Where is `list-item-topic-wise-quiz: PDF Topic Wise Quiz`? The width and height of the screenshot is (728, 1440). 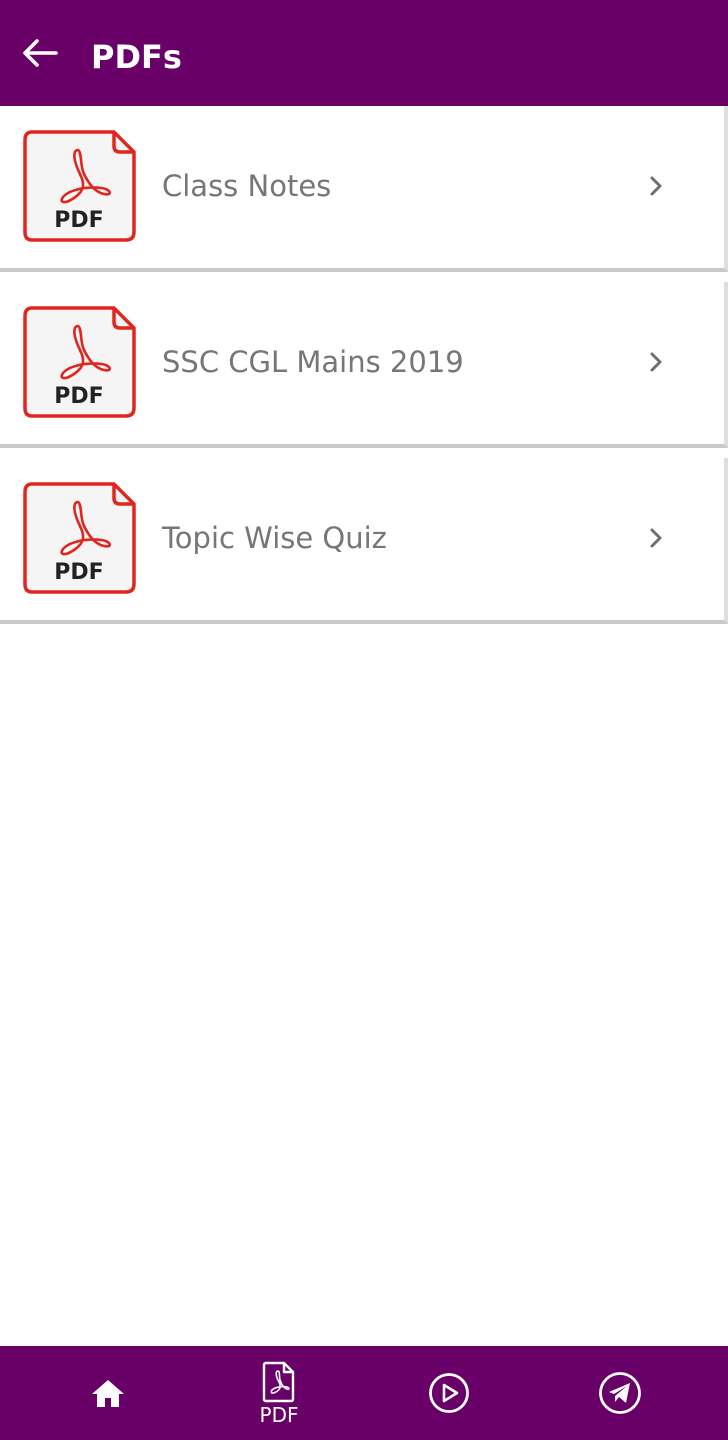
list-item-topic-wise-quiz: PDF Topic Wise Quiz is located at coordinates (364, 541).